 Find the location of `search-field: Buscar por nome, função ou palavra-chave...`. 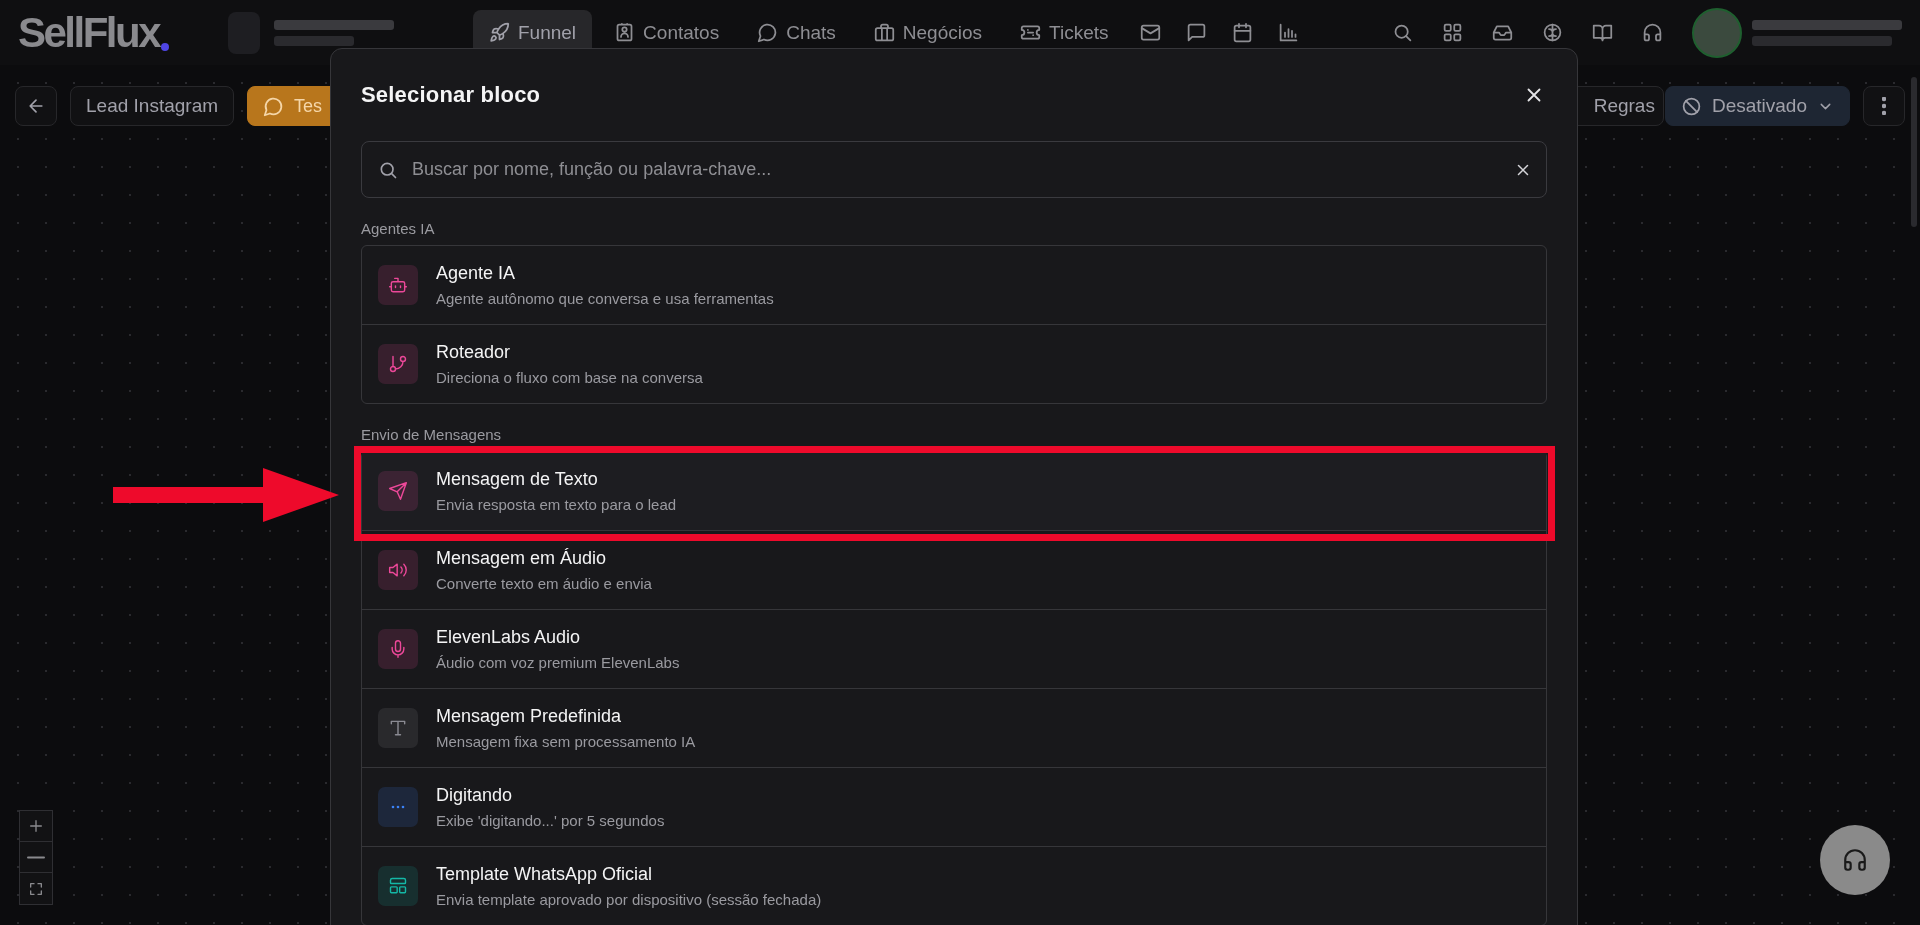

search-field: Buscar por nome, função ou palavra-chave... is located at coordinates (954, 169).